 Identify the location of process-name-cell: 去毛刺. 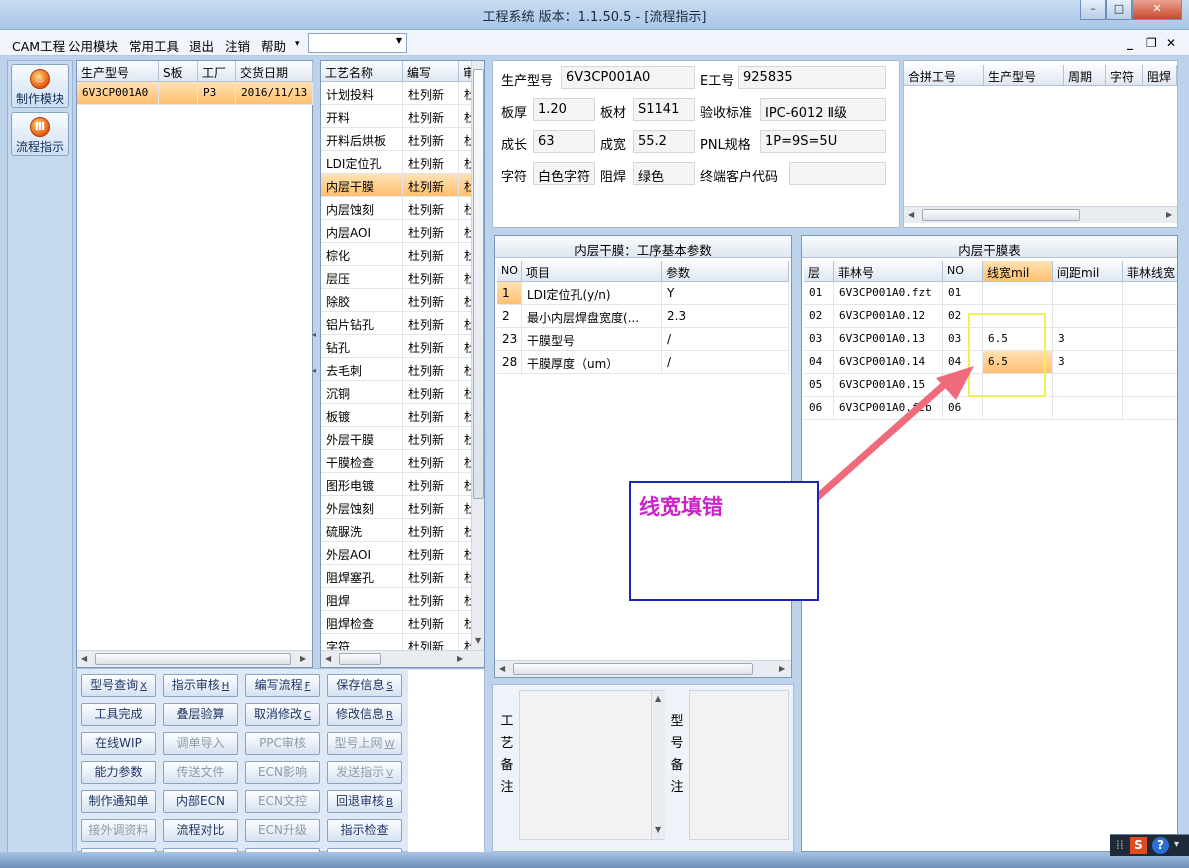
(362, 369).